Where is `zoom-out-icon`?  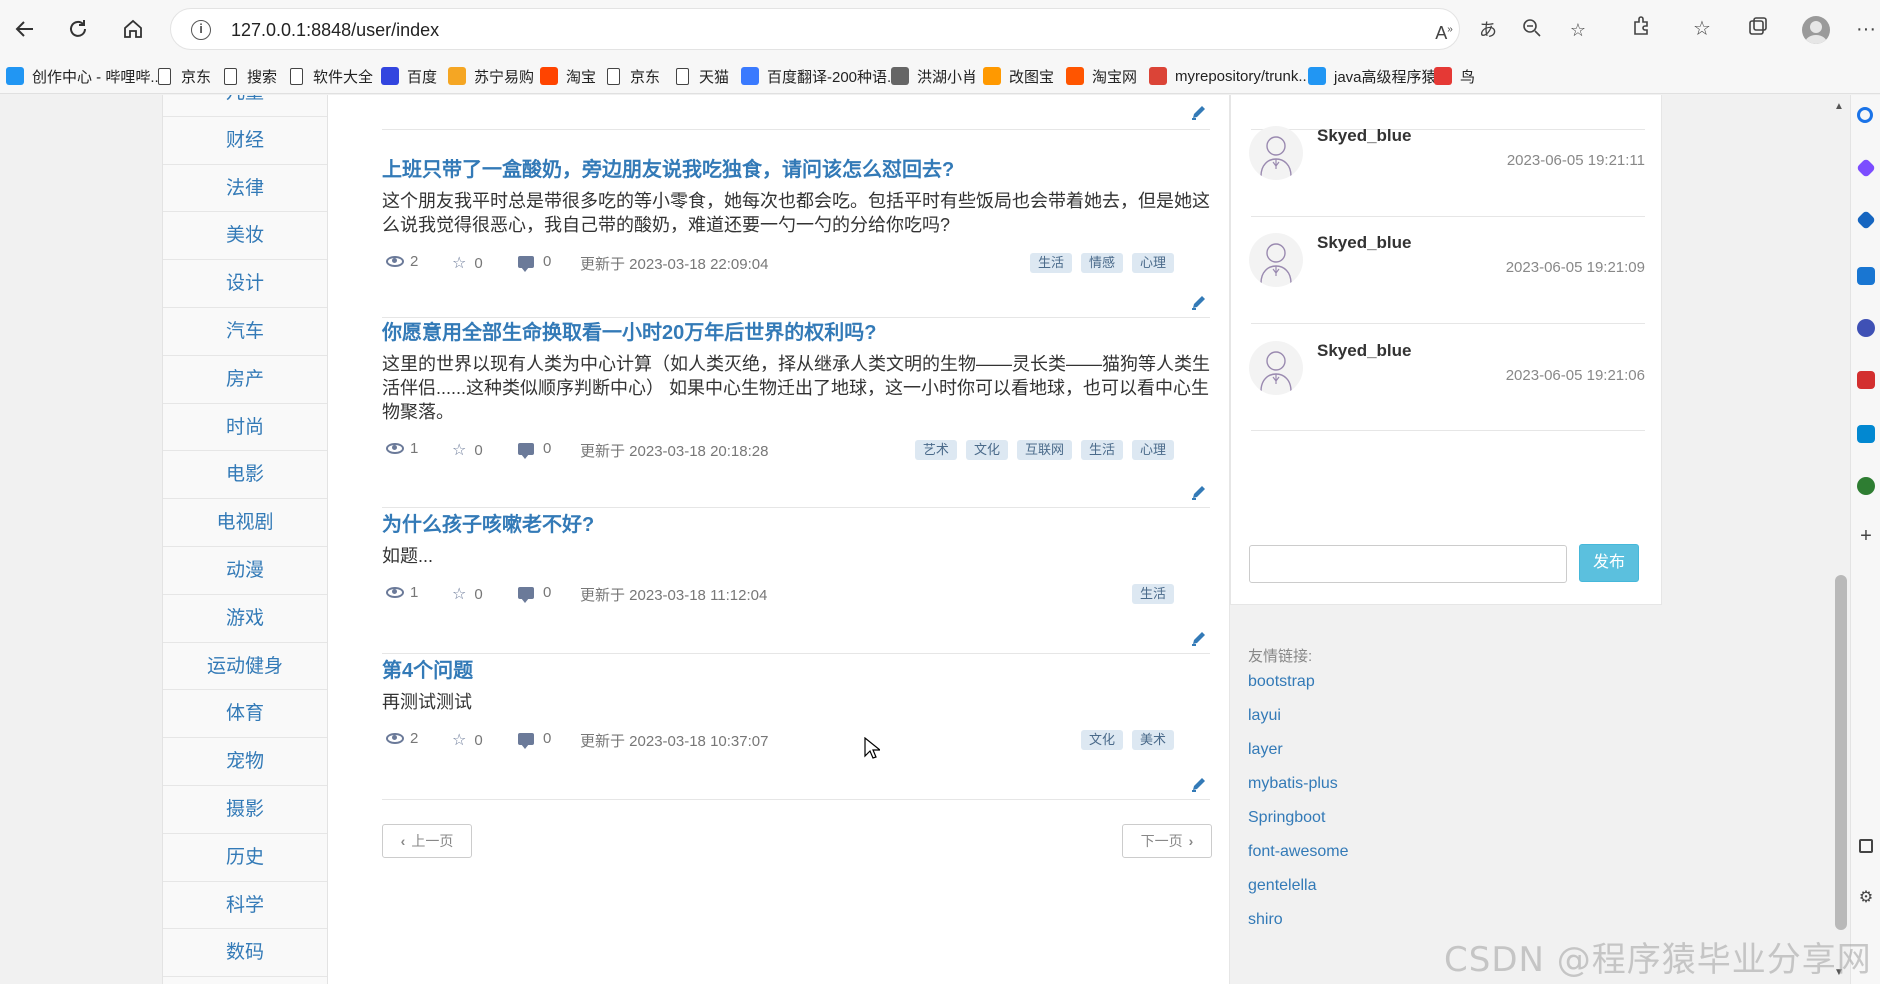 zoom-out-icon is located at coordinates (1532, 30).